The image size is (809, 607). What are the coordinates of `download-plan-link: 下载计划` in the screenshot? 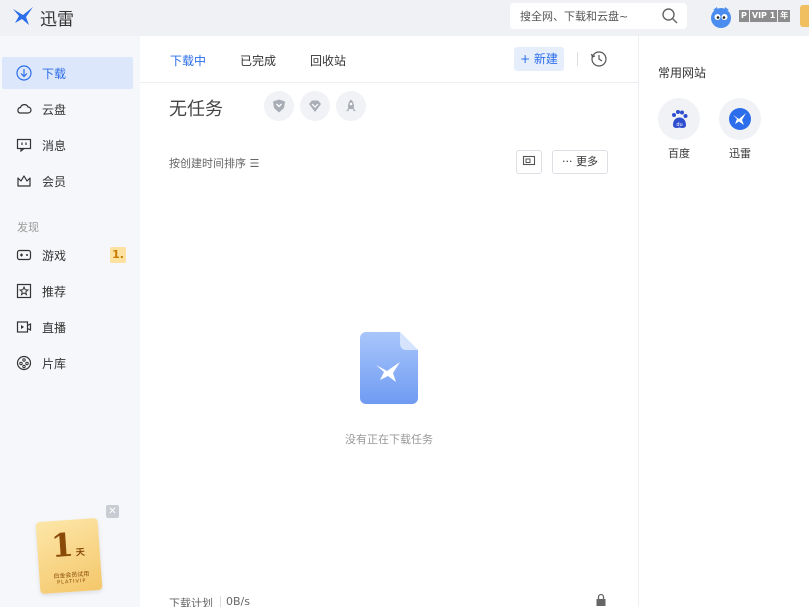 It's located at (191, 601).